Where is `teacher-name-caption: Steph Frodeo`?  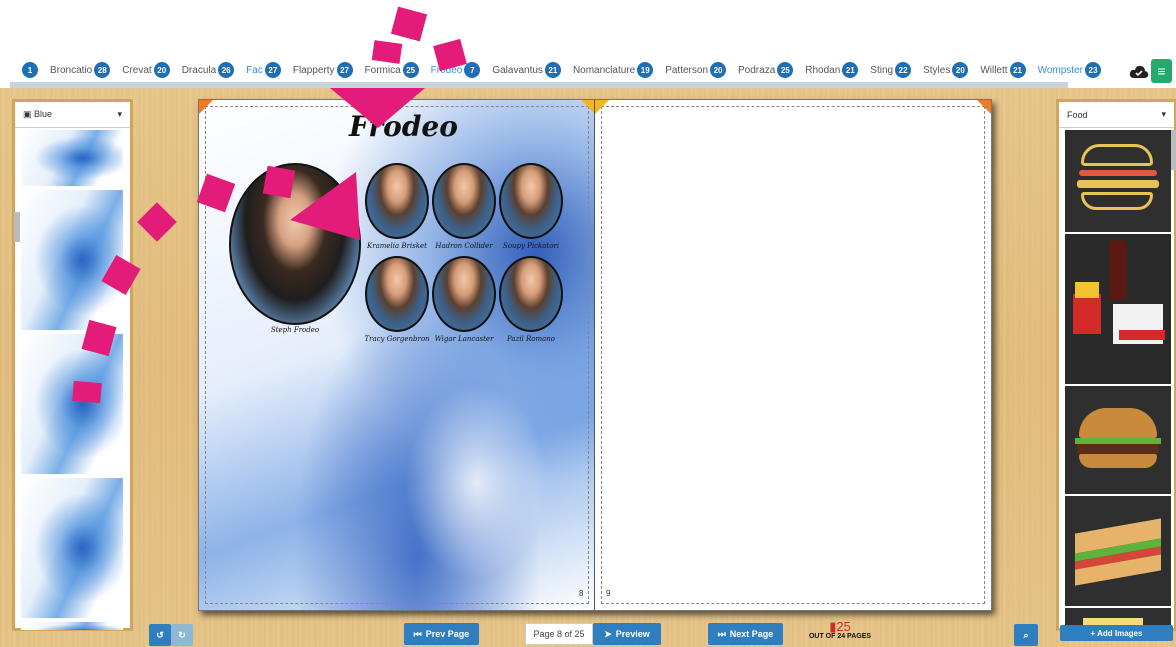
teacher-name-caption: Steph Frodeo is located at coordinates (295, 330).